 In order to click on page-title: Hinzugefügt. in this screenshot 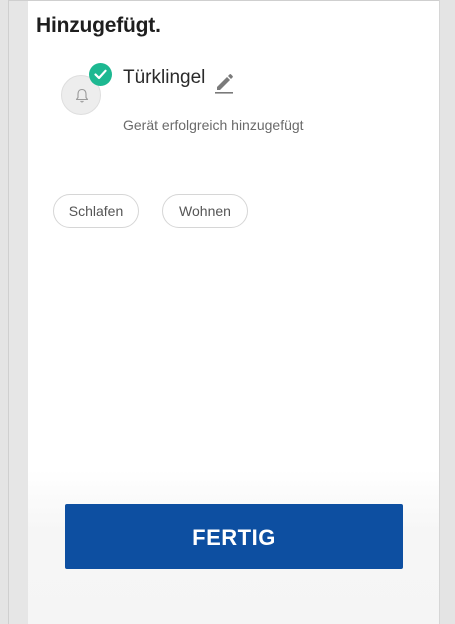, I will do `click(98, 25)`.